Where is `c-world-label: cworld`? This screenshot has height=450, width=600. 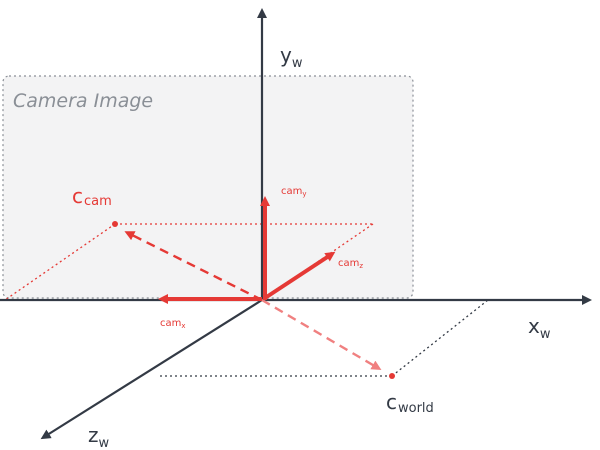
c-world-label: cworld is located at coordinates (410, 403).